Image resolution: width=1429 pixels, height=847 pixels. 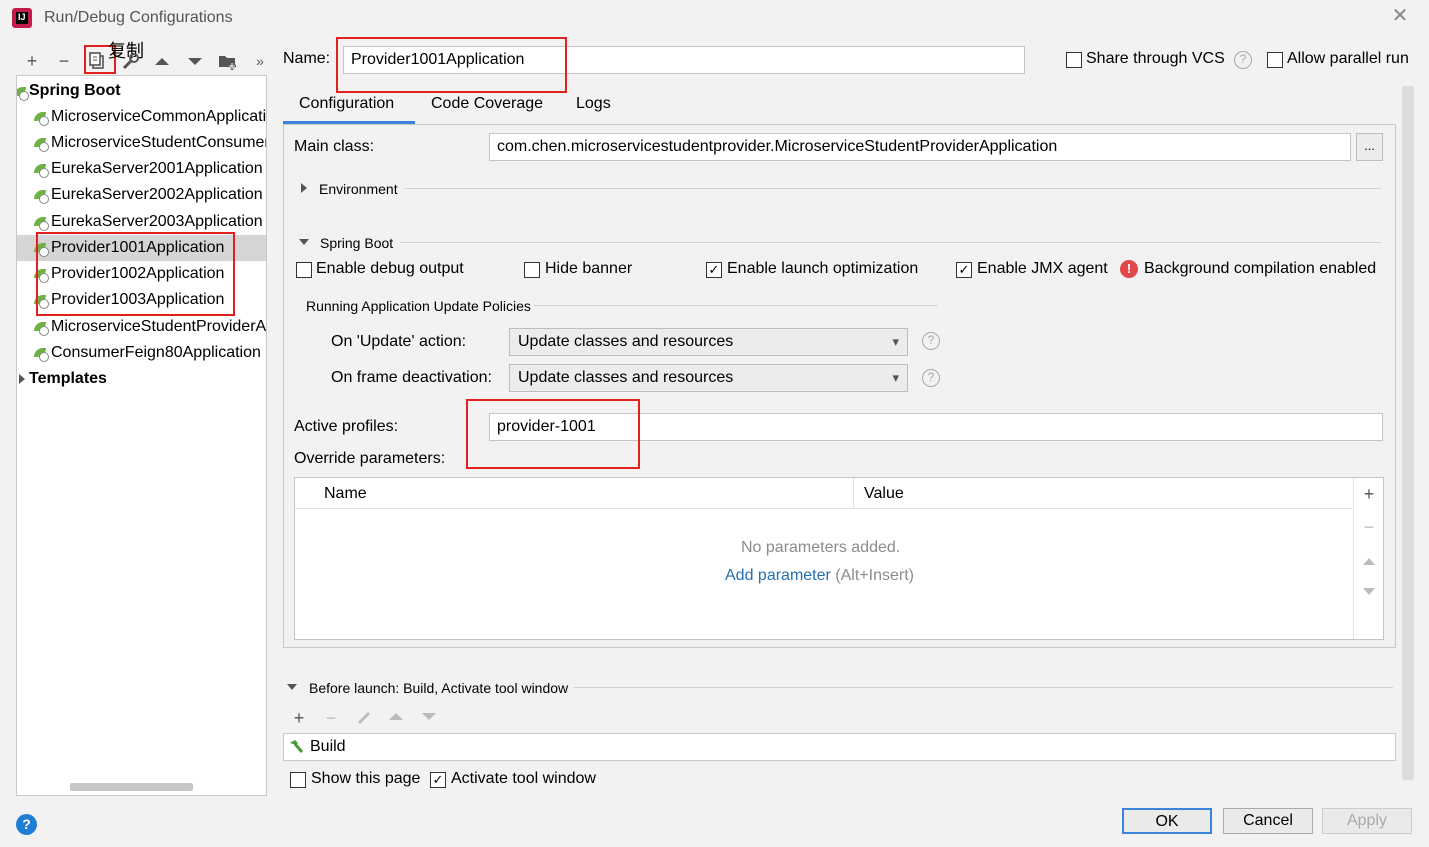 I want to click on table-header: Name Value, so click(x=824, y=493).